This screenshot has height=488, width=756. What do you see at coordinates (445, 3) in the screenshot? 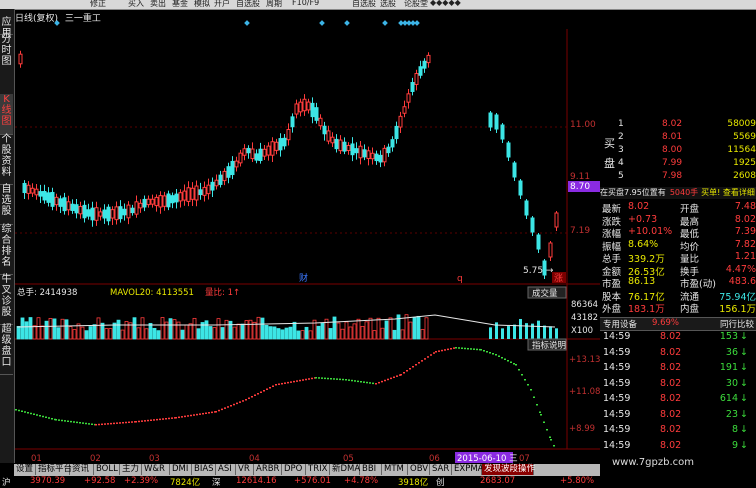
I see `toolbar-item: ◆◆◆◆◆` at bounding box center [445, 3].